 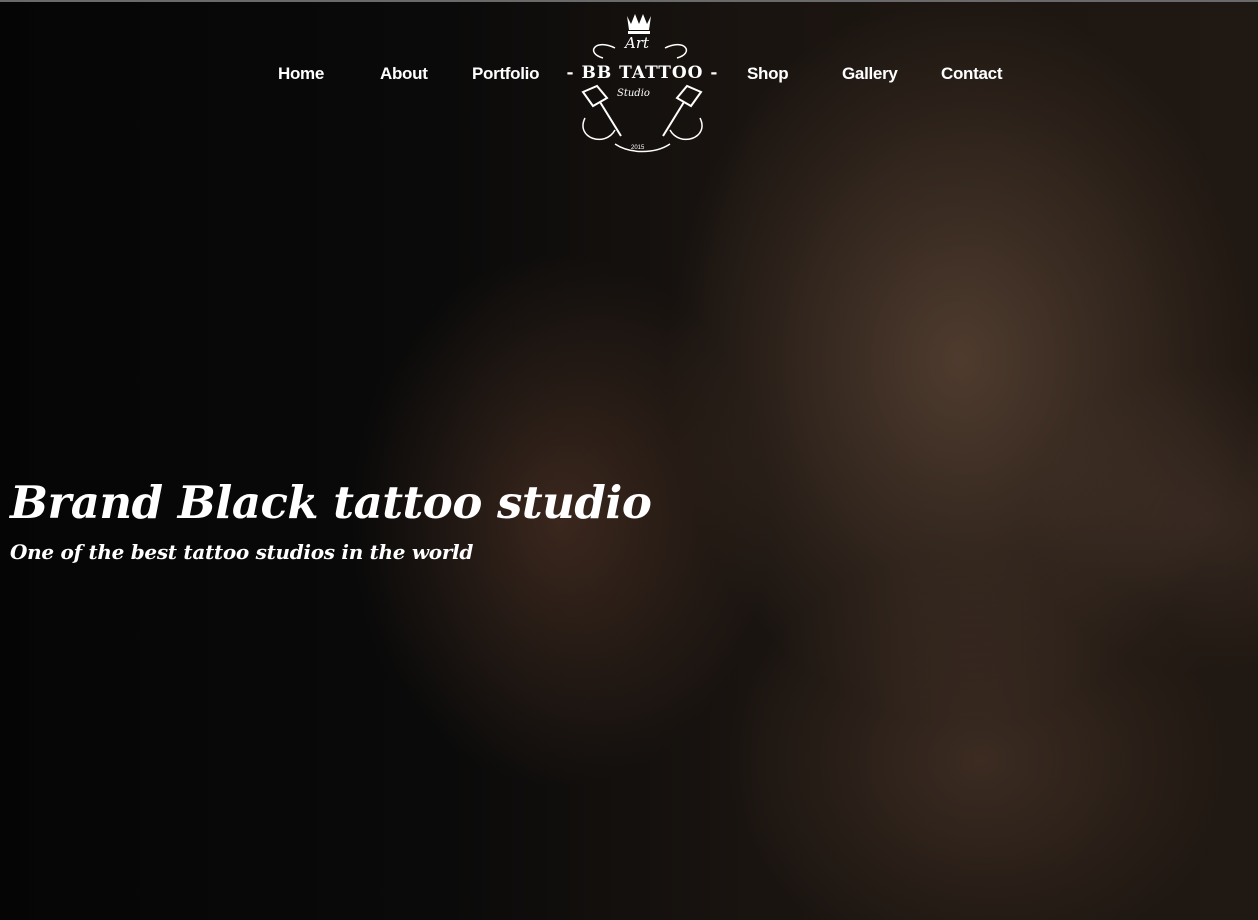 I want to click on hero-title: Brand Black tattoo studio, so click(x=331, y=502).